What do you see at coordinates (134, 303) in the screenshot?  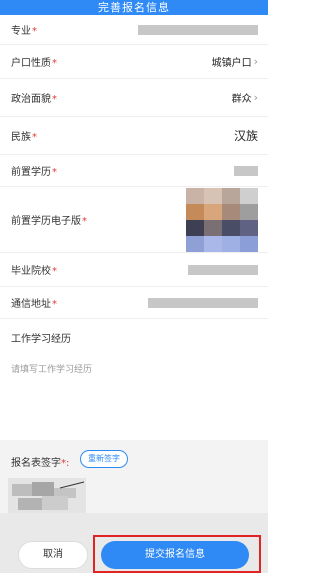 I see `address-row: 通信地址*` at bounding box center [134, 303].